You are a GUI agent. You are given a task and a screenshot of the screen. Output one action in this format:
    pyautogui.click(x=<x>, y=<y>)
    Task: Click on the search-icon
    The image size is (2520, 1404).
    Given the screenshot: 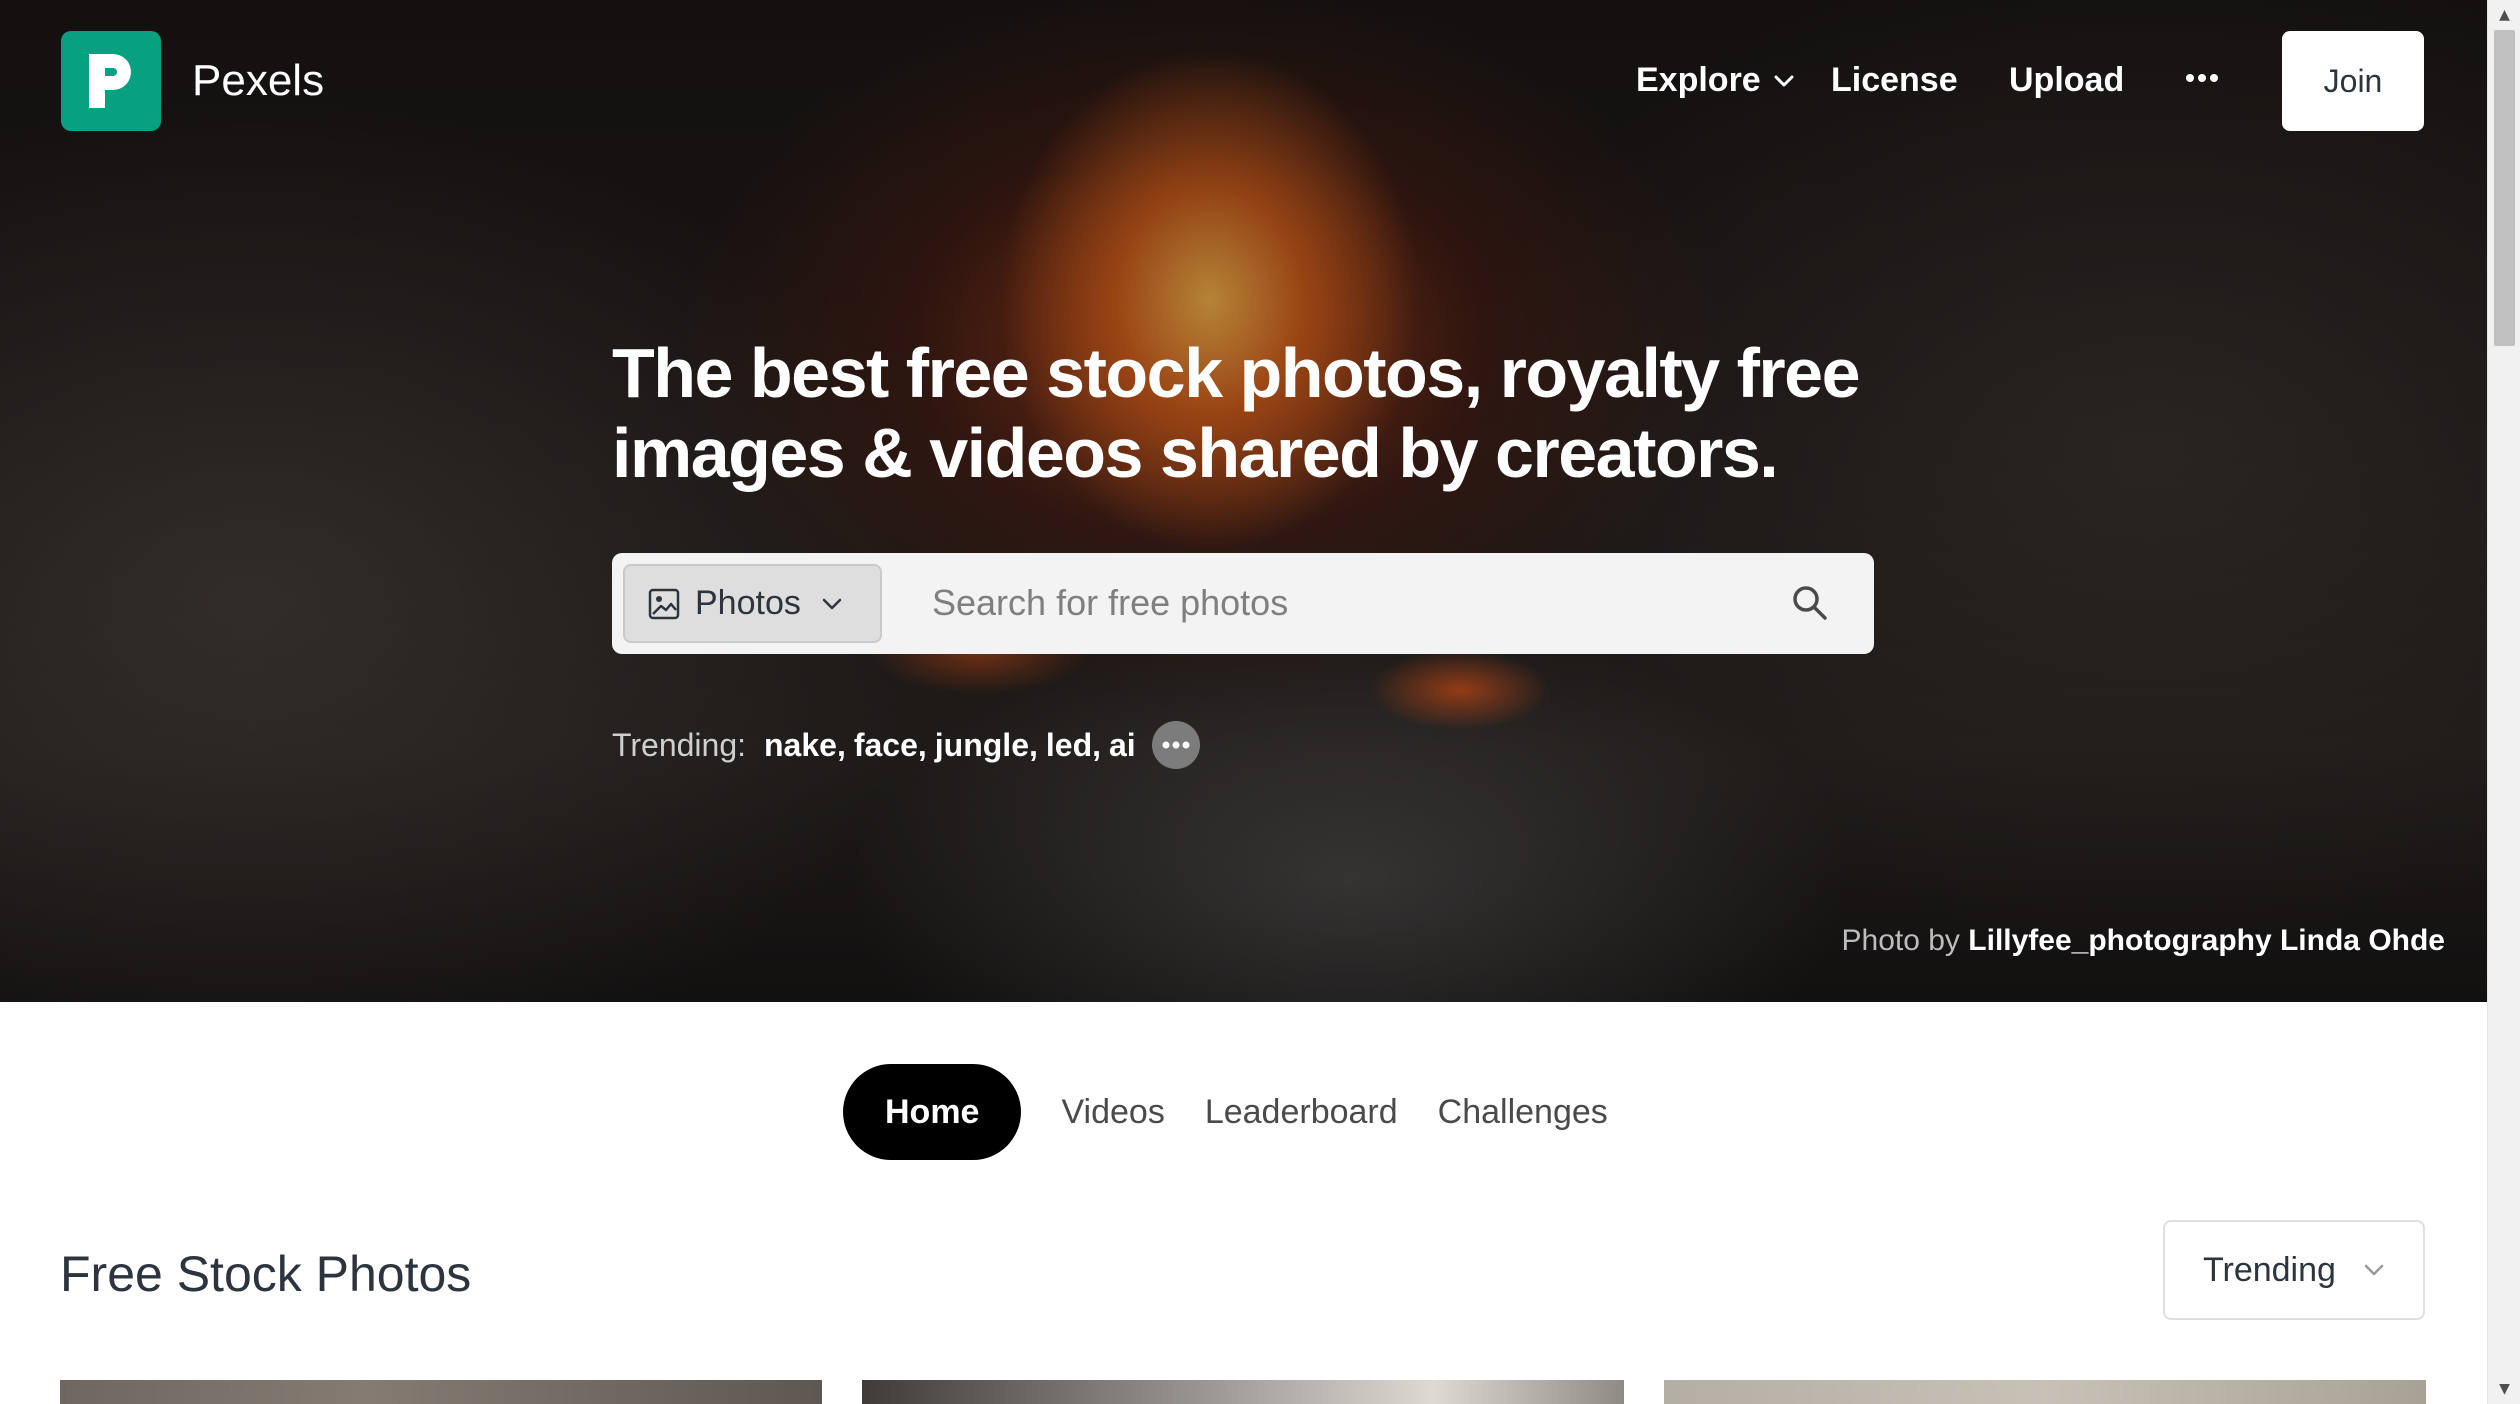 What is the action you would take?
    pyautogui.click(x=1810, y=603)
    